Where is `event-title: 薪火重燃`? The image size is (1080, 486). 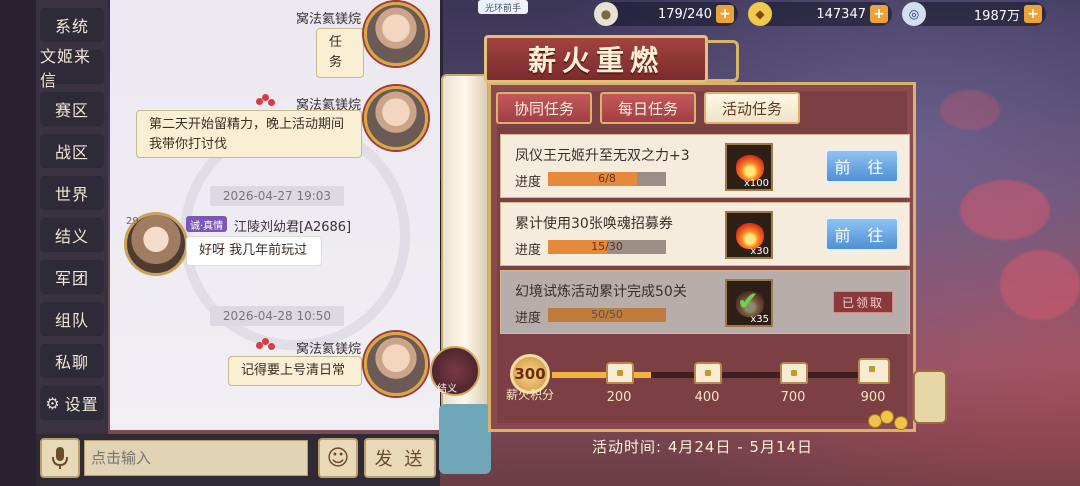
event-title: 薪火重燃 is located at coordinates (596, 59).